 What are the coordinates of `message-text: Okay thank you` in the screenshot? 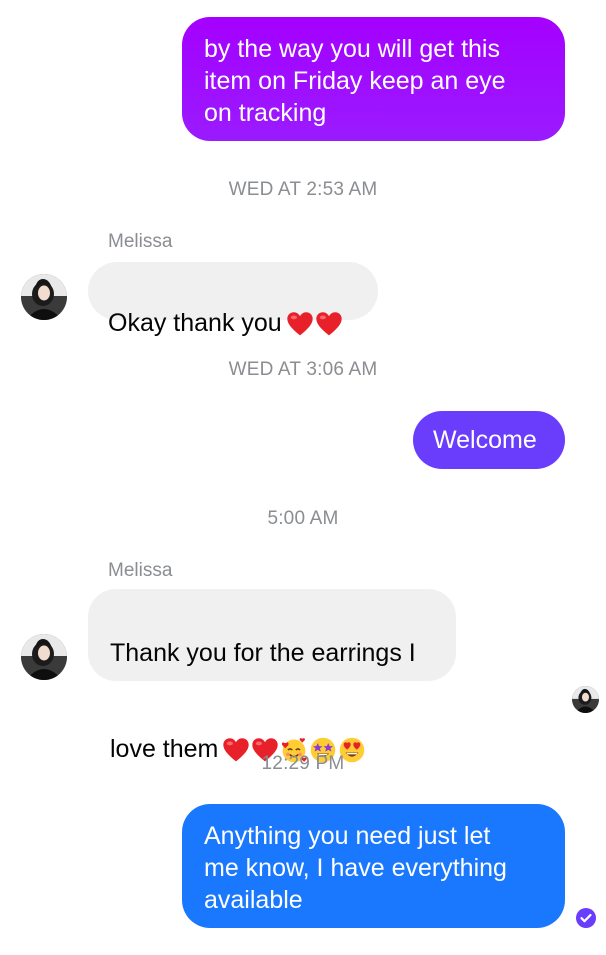 It's located at (195, 323).